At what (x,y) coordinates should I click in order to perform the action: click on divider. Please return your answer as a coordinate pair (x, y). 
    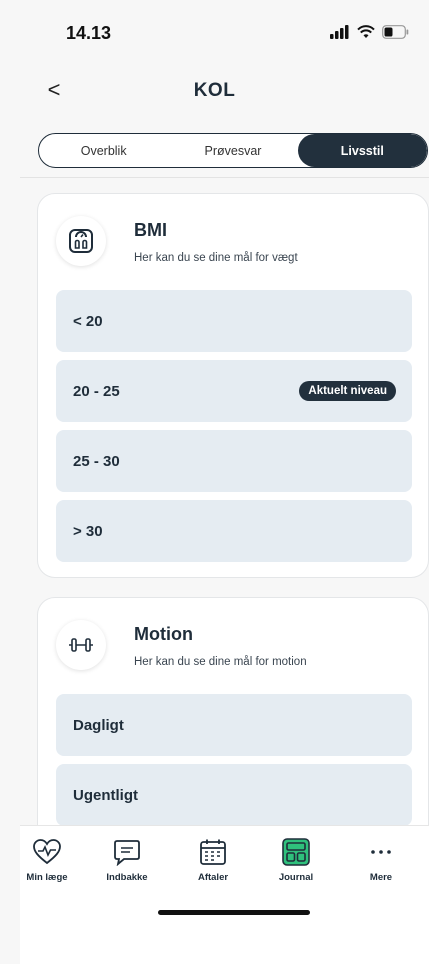
    Looking at the image, I should click on (224, 177).